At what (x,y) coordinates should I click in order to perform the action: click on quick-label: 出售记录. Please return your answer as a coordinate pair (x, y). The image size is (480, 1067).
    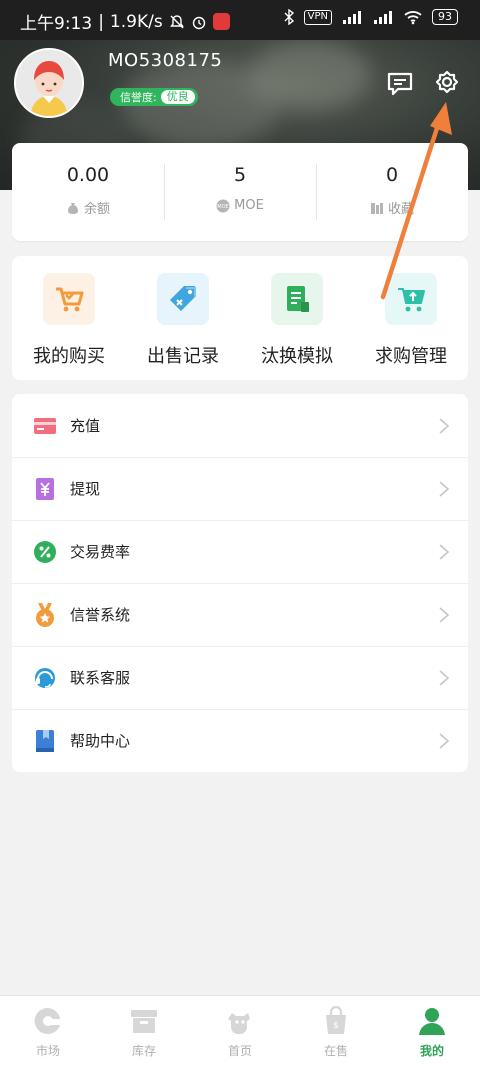
    Looking at the image, I should click on (183, 356).